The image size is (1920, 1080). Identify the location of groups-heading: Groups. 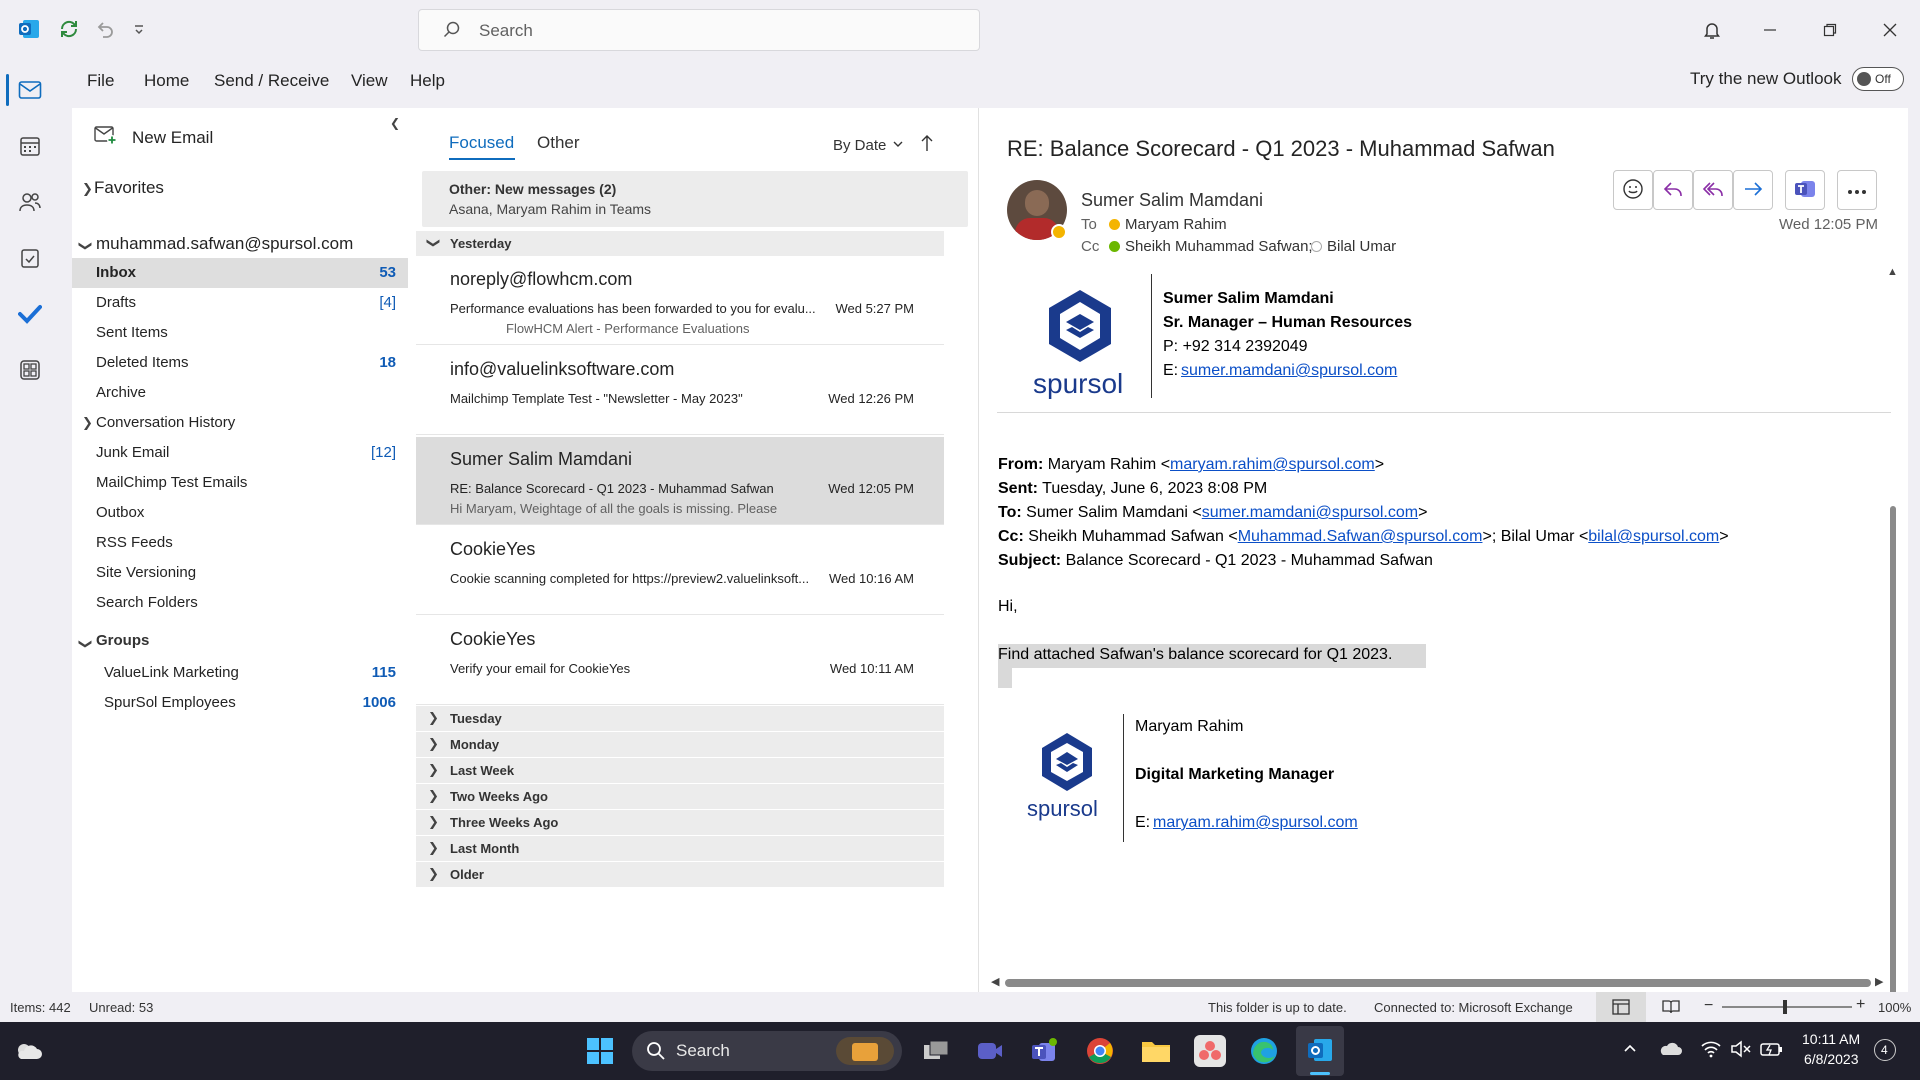
(122, 640).